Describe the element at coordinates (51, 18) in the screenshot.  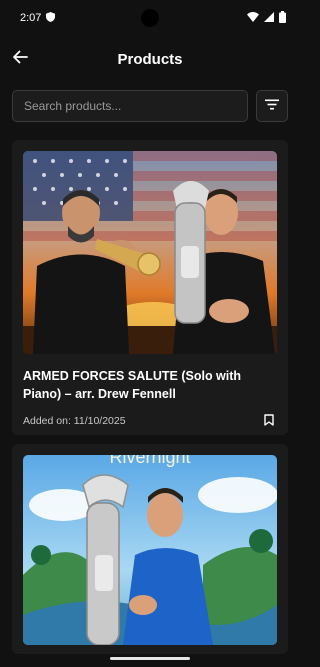
I see `shield-icon` at that location.